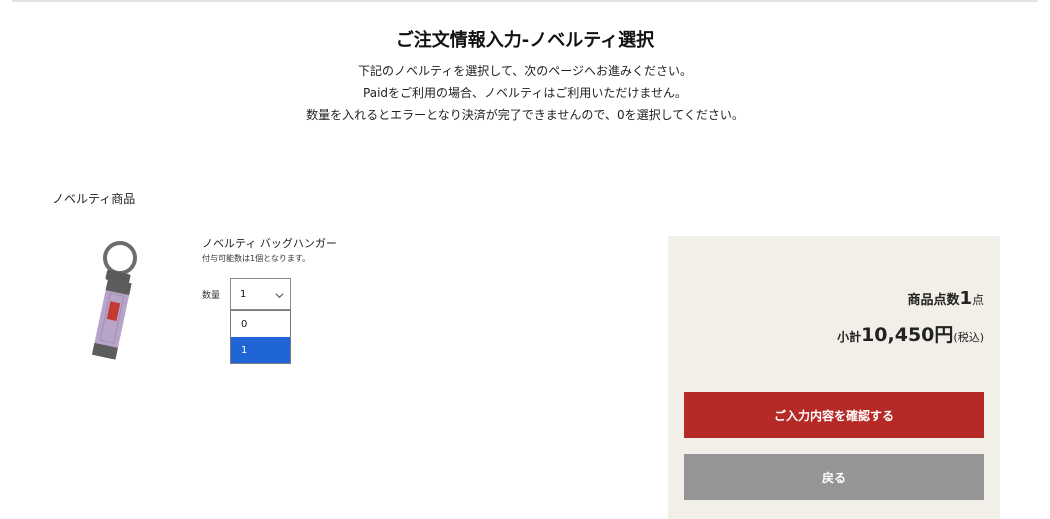 The image size is (1050, 519). What do you see at coordinates (260, 294) in the screenshot?
I see `quantity-select: 1` at bounding box center [260, 294].